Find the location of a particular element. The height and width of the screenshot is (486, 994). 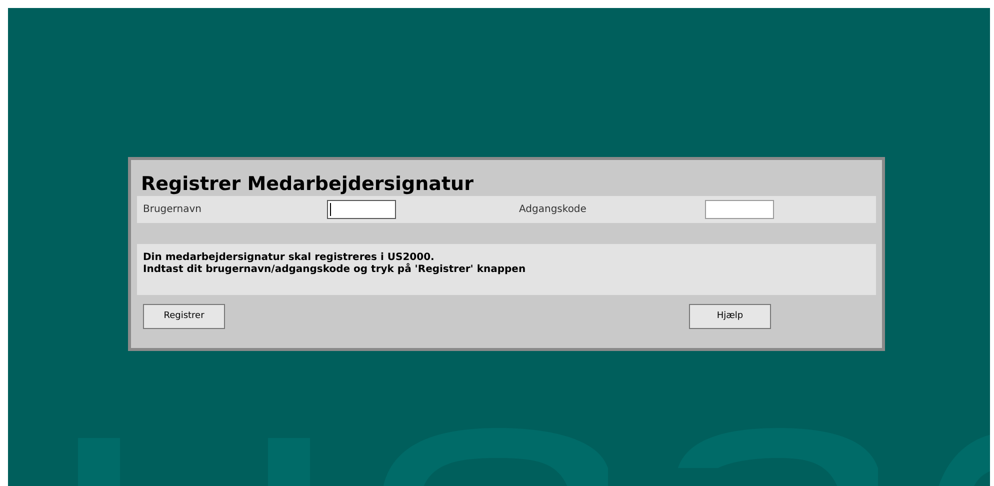

help-button: Hjælp is located at coordinates (730, 316).